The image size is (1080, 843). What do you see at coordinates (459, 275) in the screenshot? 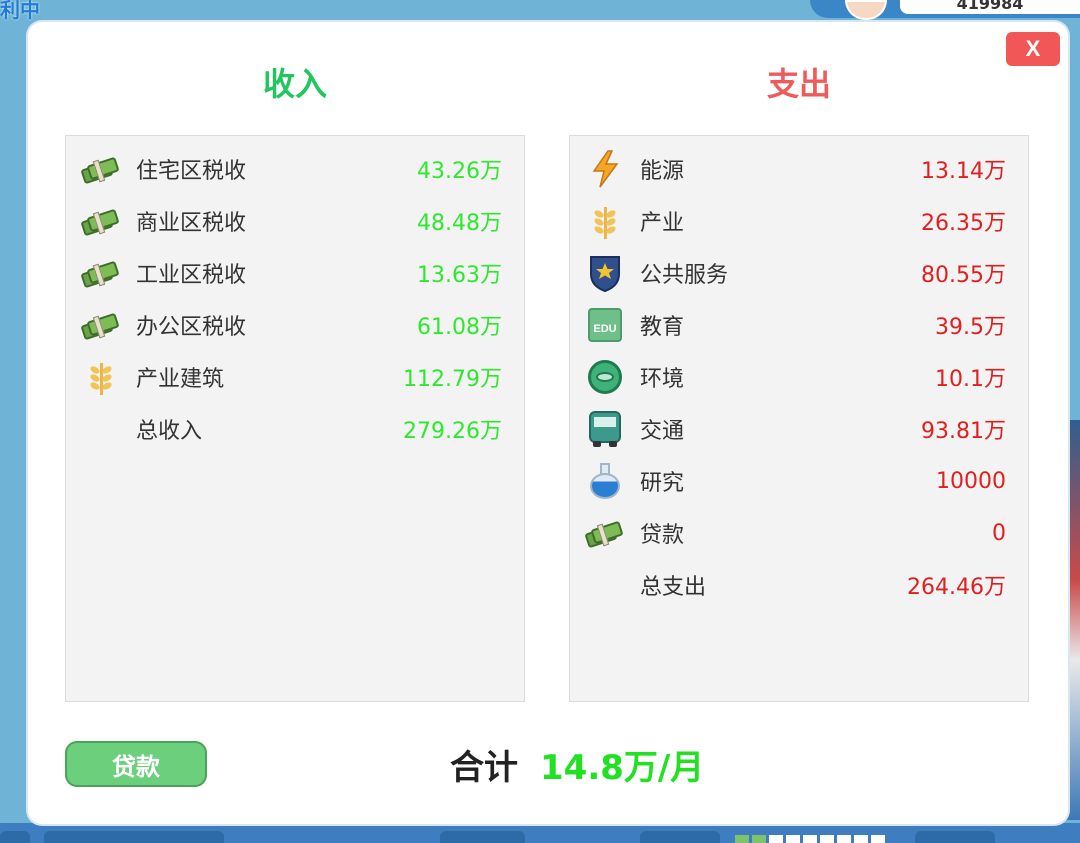
I see `income-value: 13.63万` at bounding box center [459, 275].